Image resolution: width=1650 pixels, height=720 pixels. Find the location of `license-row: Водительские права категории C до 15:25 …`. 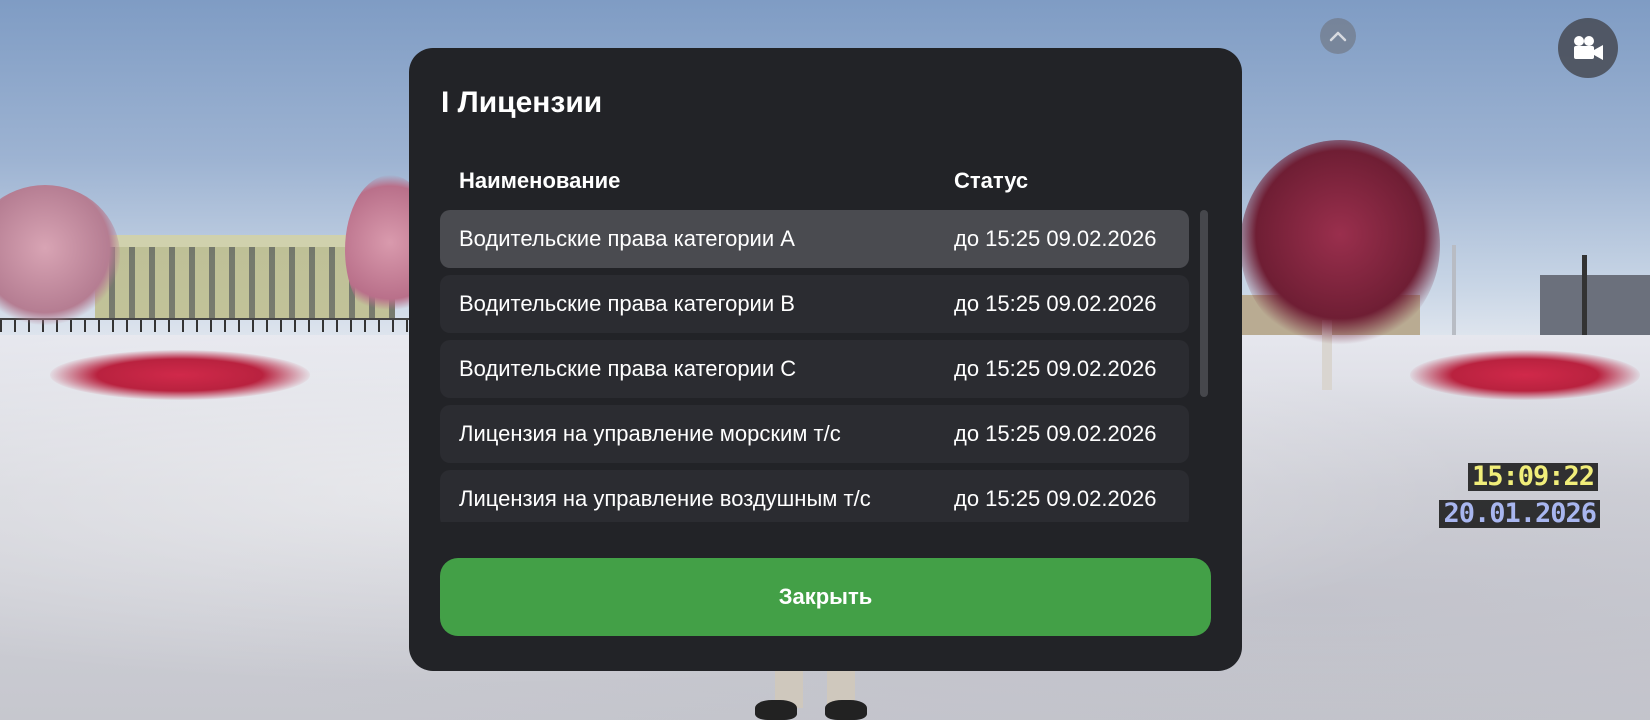

license-row: Водительские права категории C до 15:25 … is located at coordinates (814, 369).